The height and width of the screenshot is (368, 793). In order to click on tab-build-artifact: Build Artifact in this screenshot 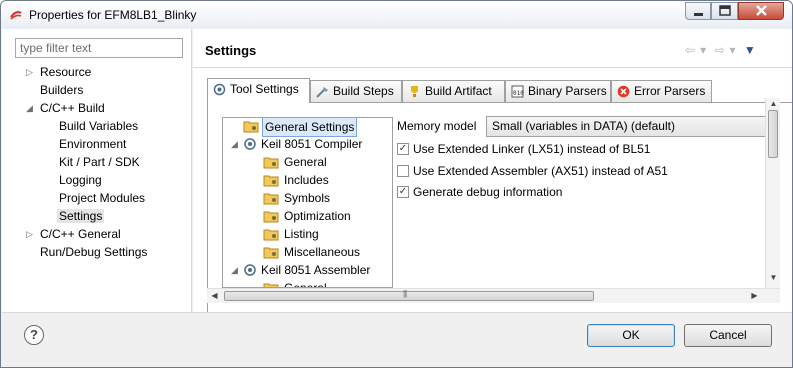, I will do `click(453, 91)`.